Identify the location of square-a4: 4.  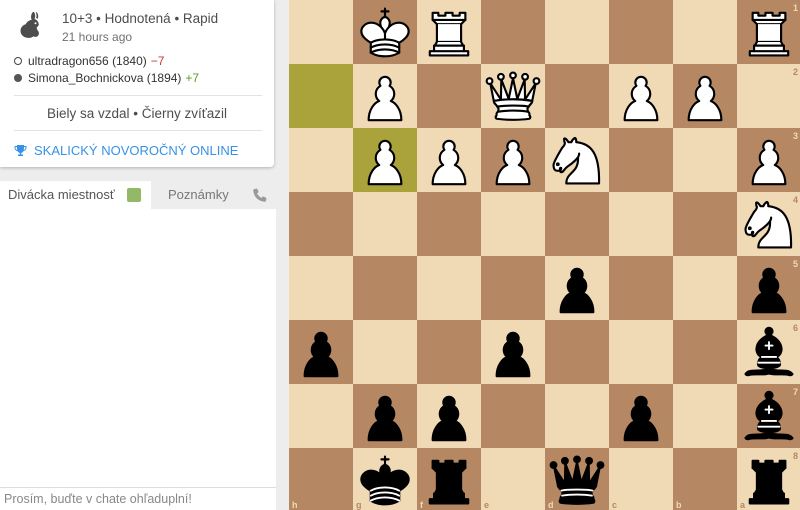
(768, 224).